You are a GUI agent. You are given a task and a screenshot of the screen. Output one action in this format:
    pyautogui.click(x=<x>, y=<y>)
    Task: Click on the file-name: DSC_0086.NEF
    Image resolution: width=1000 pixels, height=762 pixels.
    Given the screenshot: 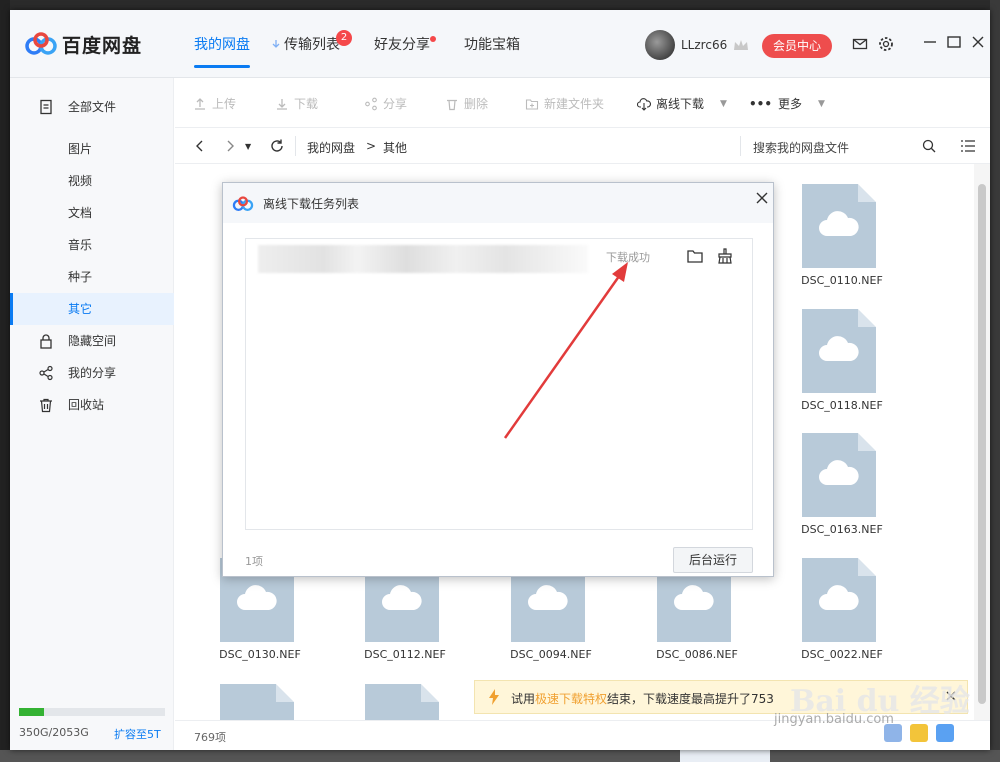 What is the action you would take?
    pyautogui.click(x=697, y=654)
    